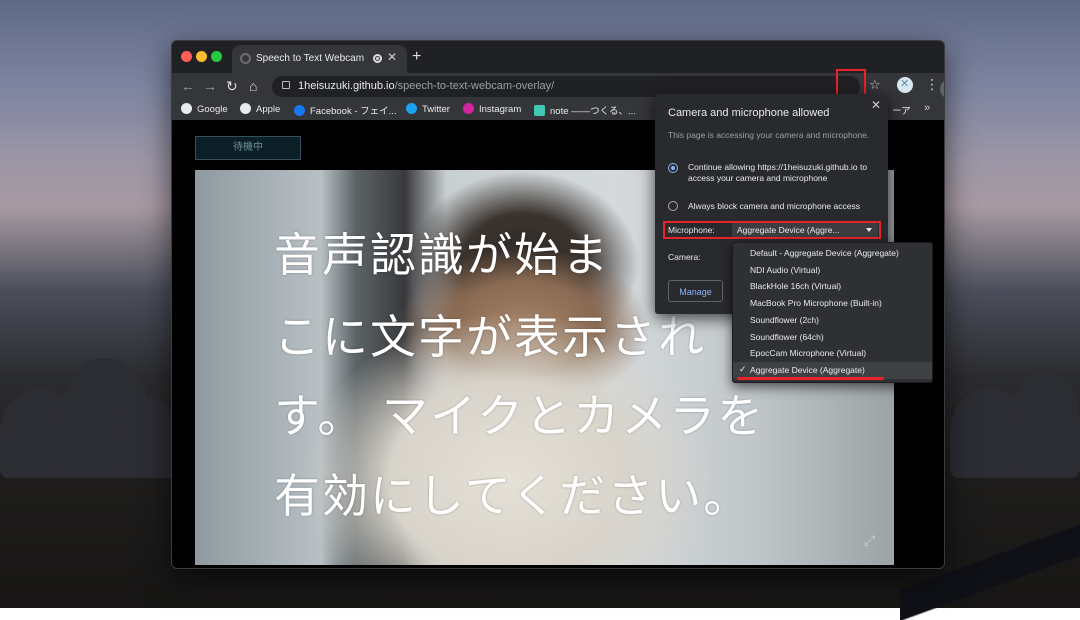  Describe the element at coordinates (875, 85) in the screenshot. I see `bookmark-star-icon: ☆` at that location.